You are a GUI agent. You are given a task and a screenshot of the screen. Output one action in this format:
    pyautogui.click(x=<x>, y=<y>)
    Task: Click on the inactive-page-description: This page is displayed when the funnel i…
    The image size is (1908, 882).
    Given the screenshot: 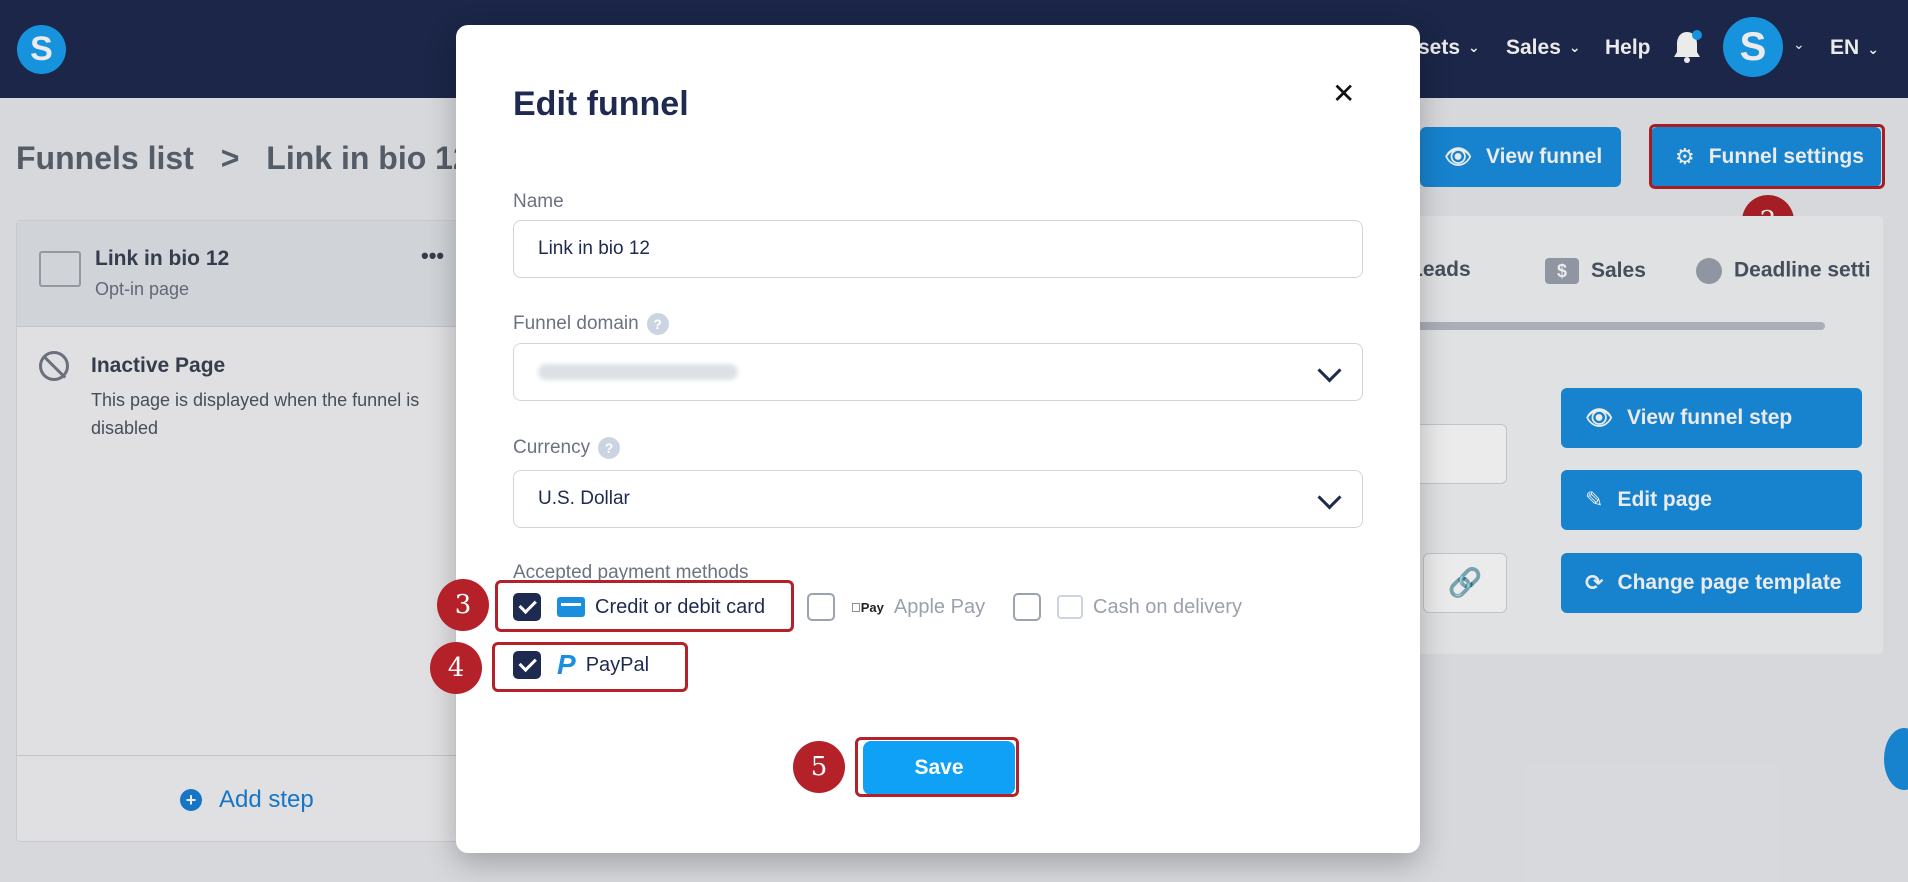 What is the action you would take?
    pyautogui.click(x=255, y=414)
    